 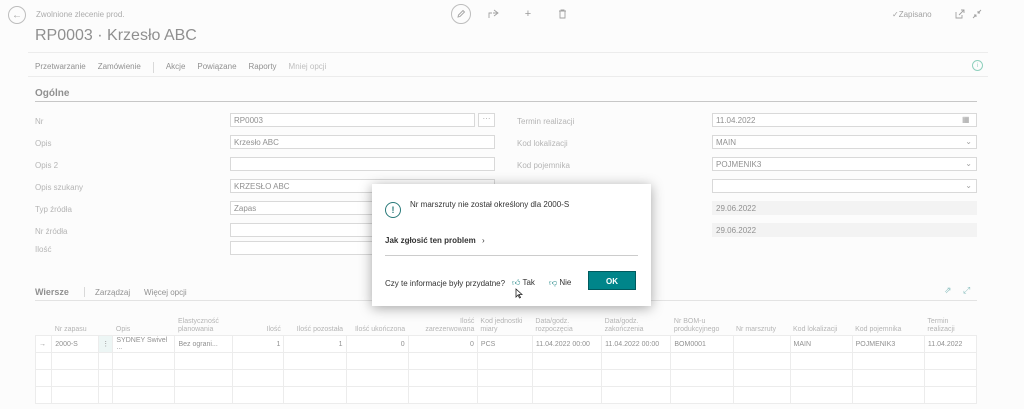 What do you see at coordinates (511, 255) in the screenshot?
I see `dialog-rule` at bounding box center [511, 255].